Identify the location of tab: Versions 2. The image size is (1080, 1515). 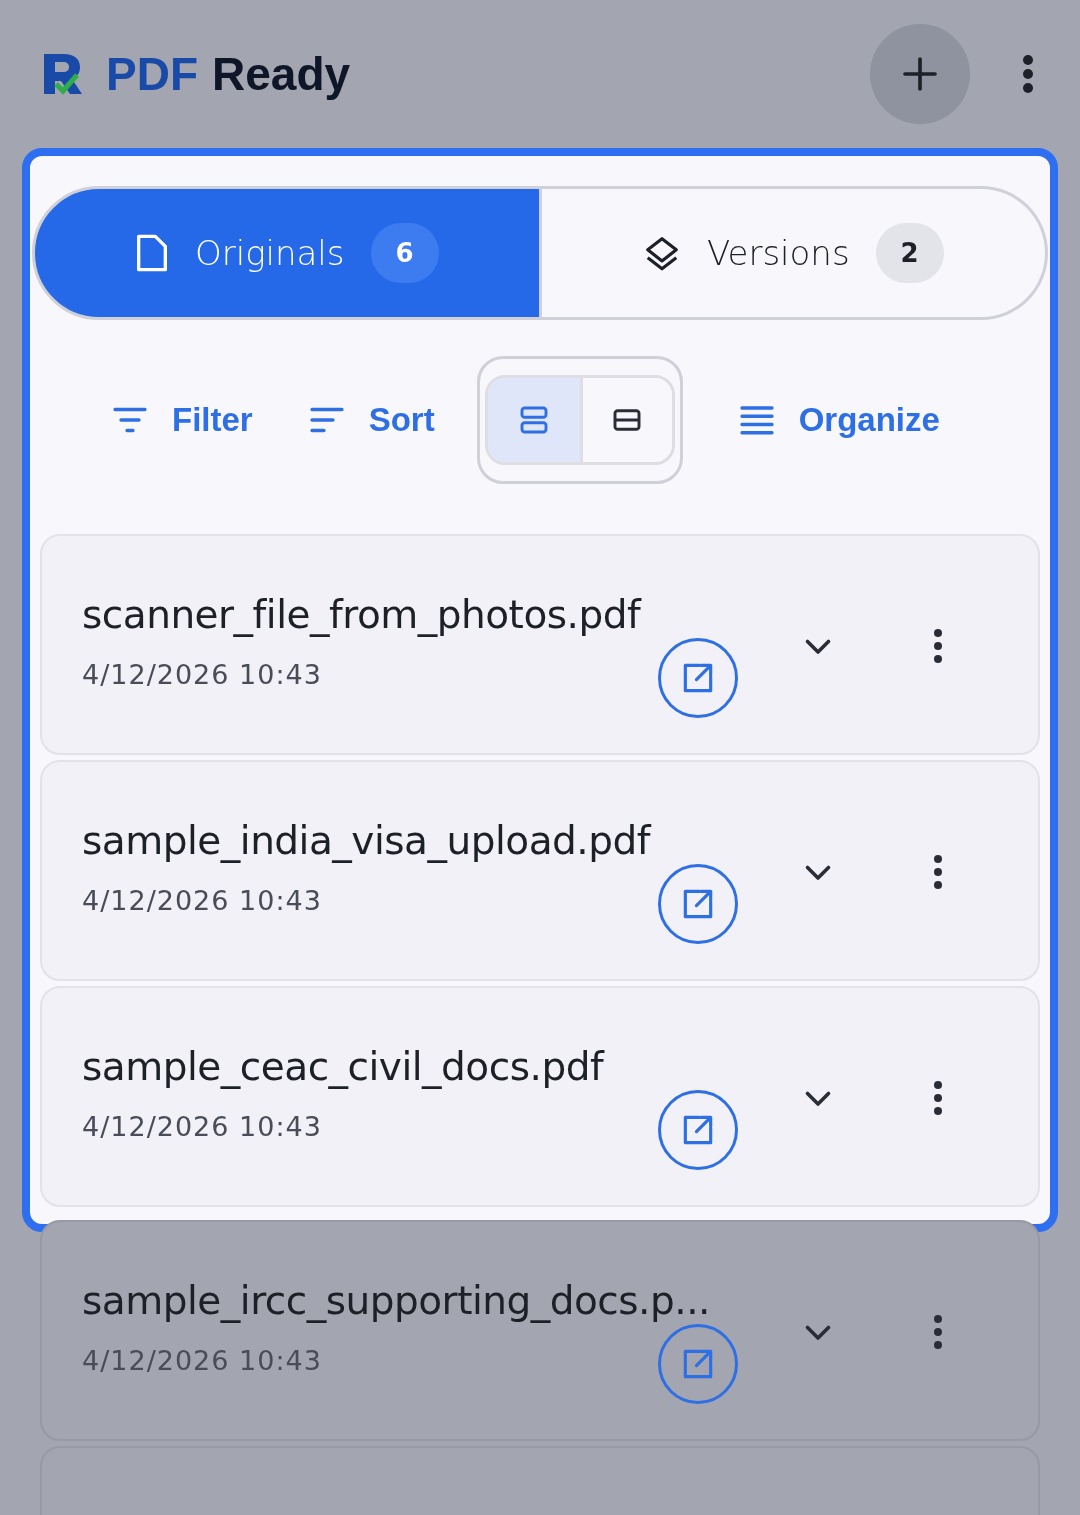
(794, 253).